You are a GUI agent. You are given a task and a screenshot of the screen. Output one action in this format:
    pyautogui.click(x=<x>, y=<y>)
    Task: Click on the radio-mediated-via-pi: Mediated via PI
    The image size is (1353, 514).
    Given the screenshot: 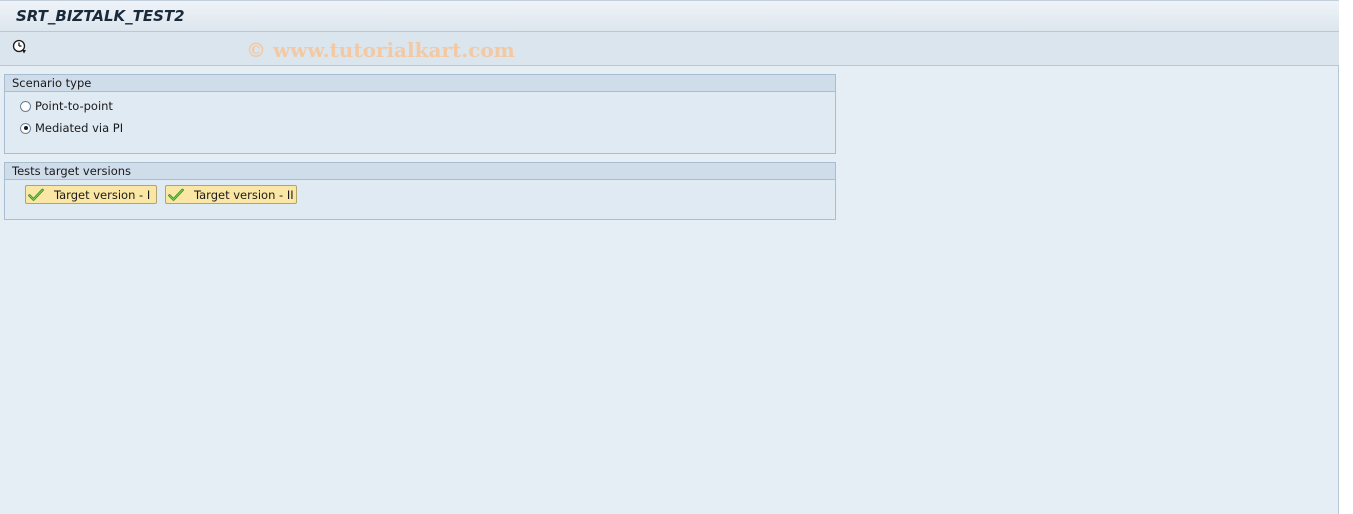 What is the action you would take?
    pyautogui.click(x=71, y=128)
    